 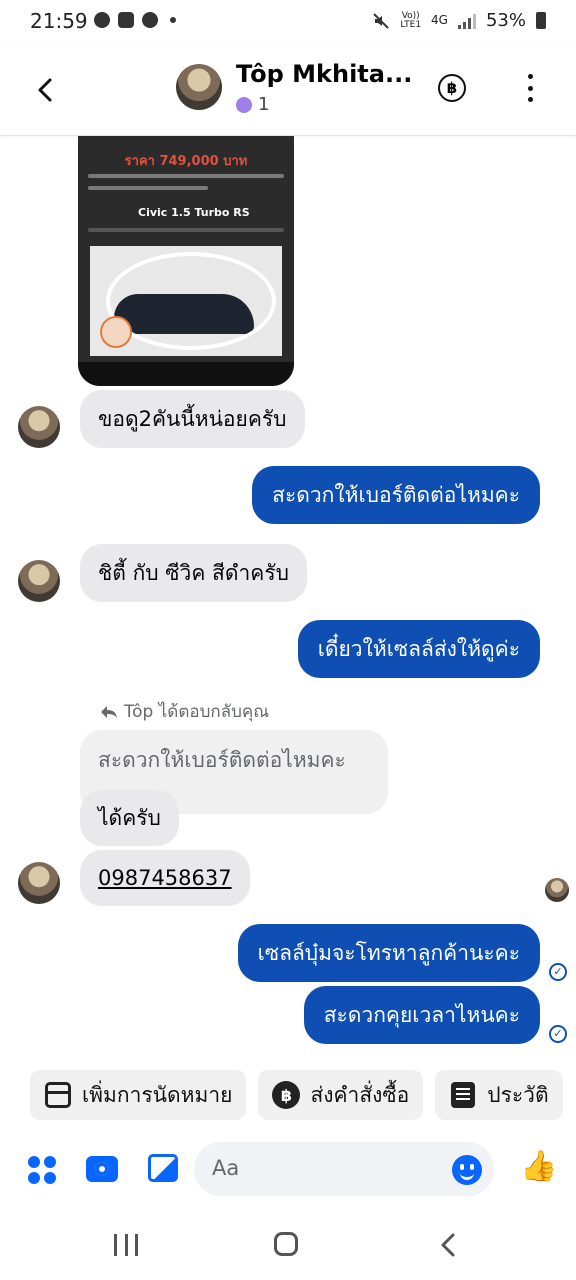 What do you see at coordinates (418, 649) in the screenshot?
I see `outgoing-message: เดี๋ยวให้เซลล์ส่งให้ดูค่ะ` at bounding box center [418, 649].